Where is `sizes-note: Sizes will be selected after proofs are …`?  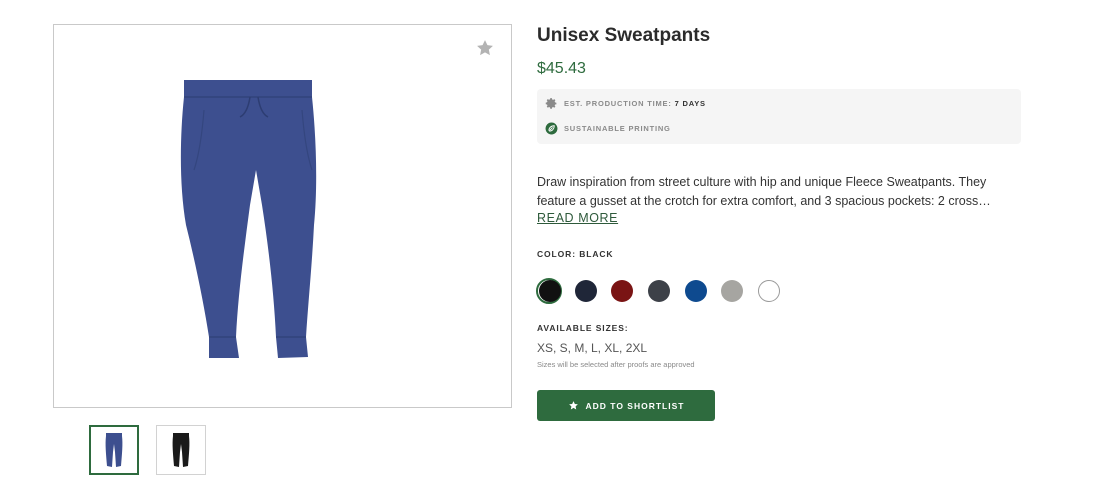
sizes-note: Sizes will be selected after proofs are … is located at coordinates (616, 364).